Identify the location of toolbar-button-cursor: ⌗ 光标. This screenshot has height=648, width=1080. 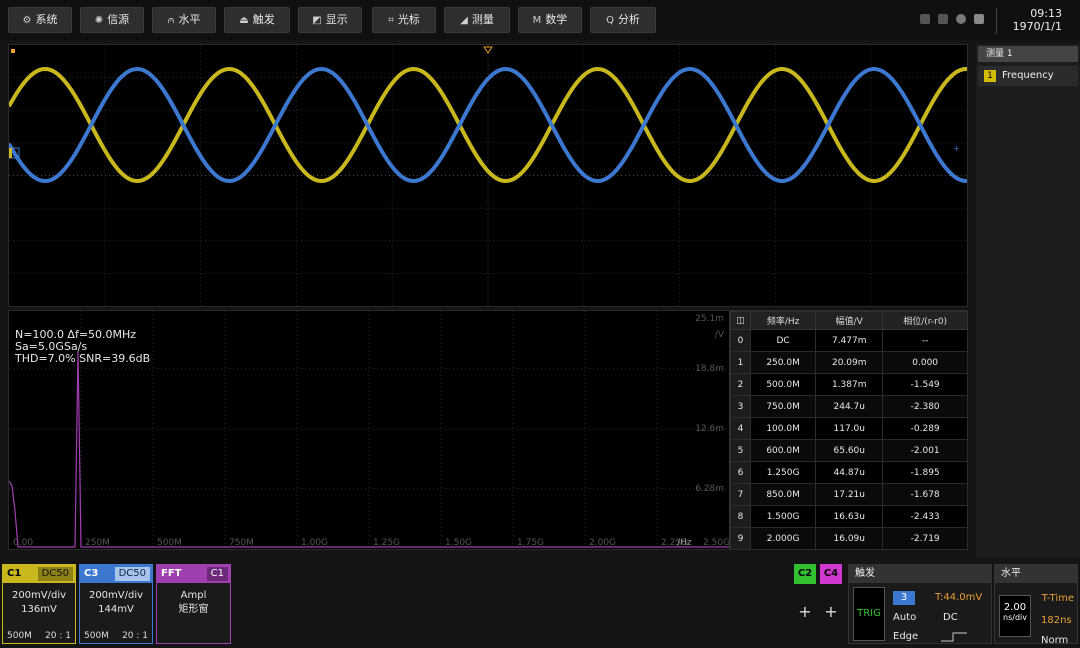
(404, 20).